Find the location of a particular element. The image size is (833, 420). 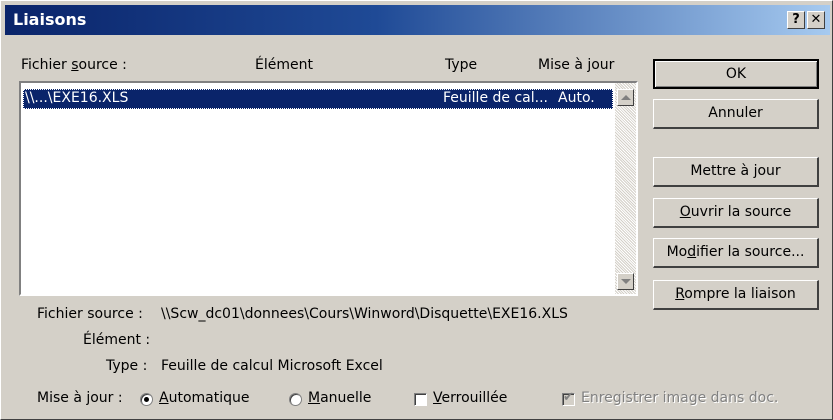

column-header-element: Élément is located at coordinates (284, 65).